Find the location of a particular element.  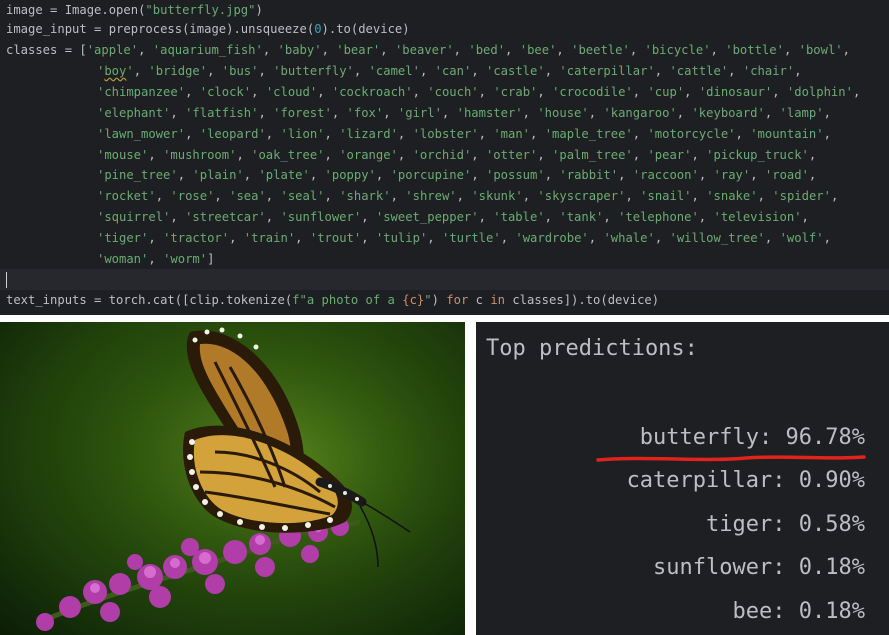

class-string: 'cockroach' is located at coordinates (372, 91).